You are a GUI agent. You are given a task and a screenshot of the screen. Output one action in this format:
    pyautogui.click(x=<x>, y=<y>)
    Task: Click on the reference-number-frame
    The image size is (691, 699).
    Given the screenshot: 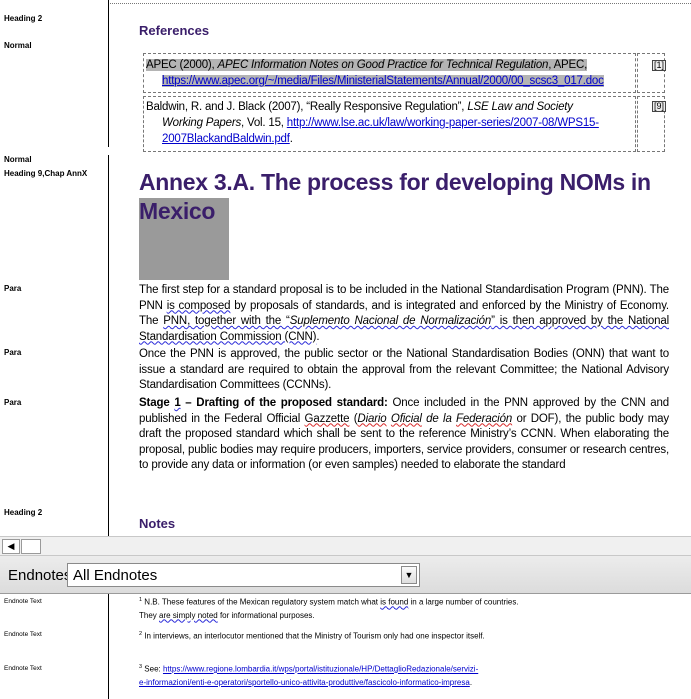 What is the action you would take?
    pyautogui.click(x=651, y=73)
    